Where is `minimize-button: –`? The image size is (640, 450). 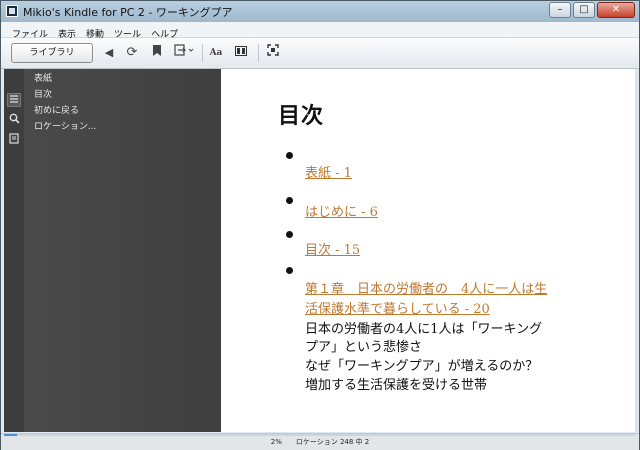 minimize-button: – is located at coordinates (560, 10).